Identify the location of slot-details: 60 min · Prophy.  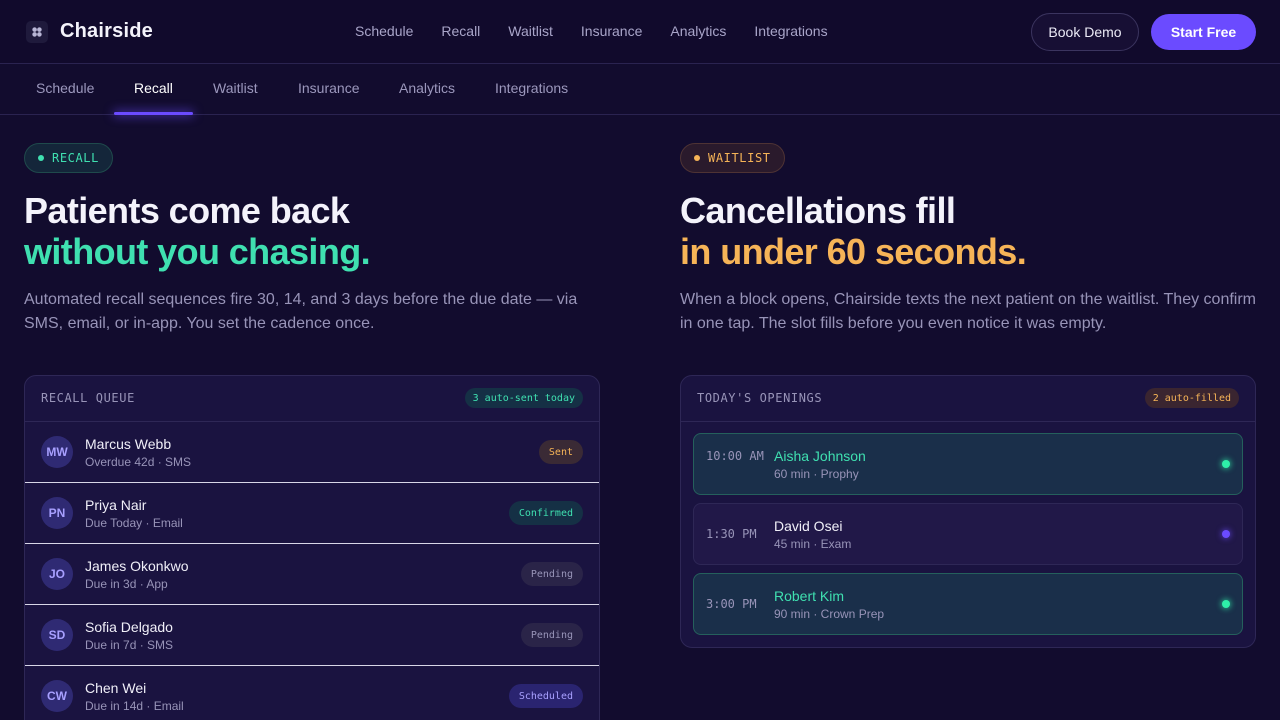
(816, 474).